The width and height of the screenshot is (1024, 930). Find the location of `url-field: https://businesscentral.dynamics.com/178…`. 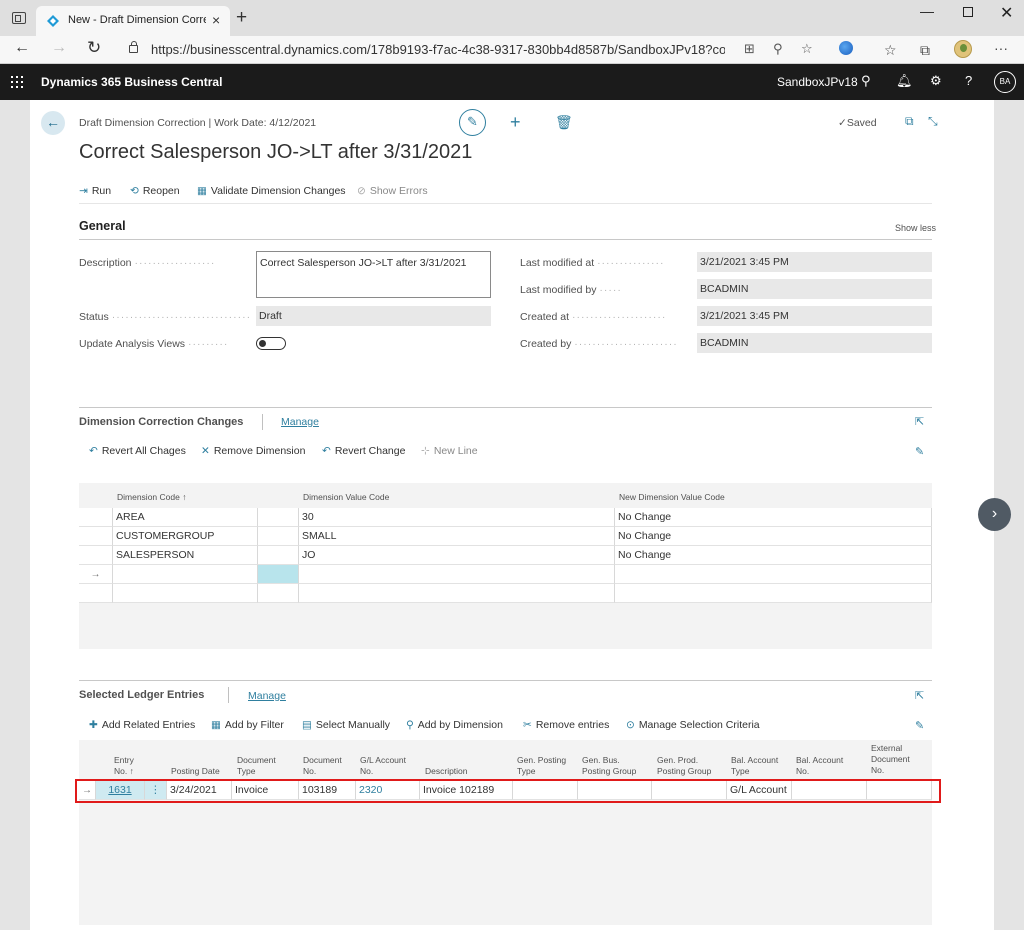

url-field: https://businesscentral.dynamics.com/178… is located at coordinates (491, 50).